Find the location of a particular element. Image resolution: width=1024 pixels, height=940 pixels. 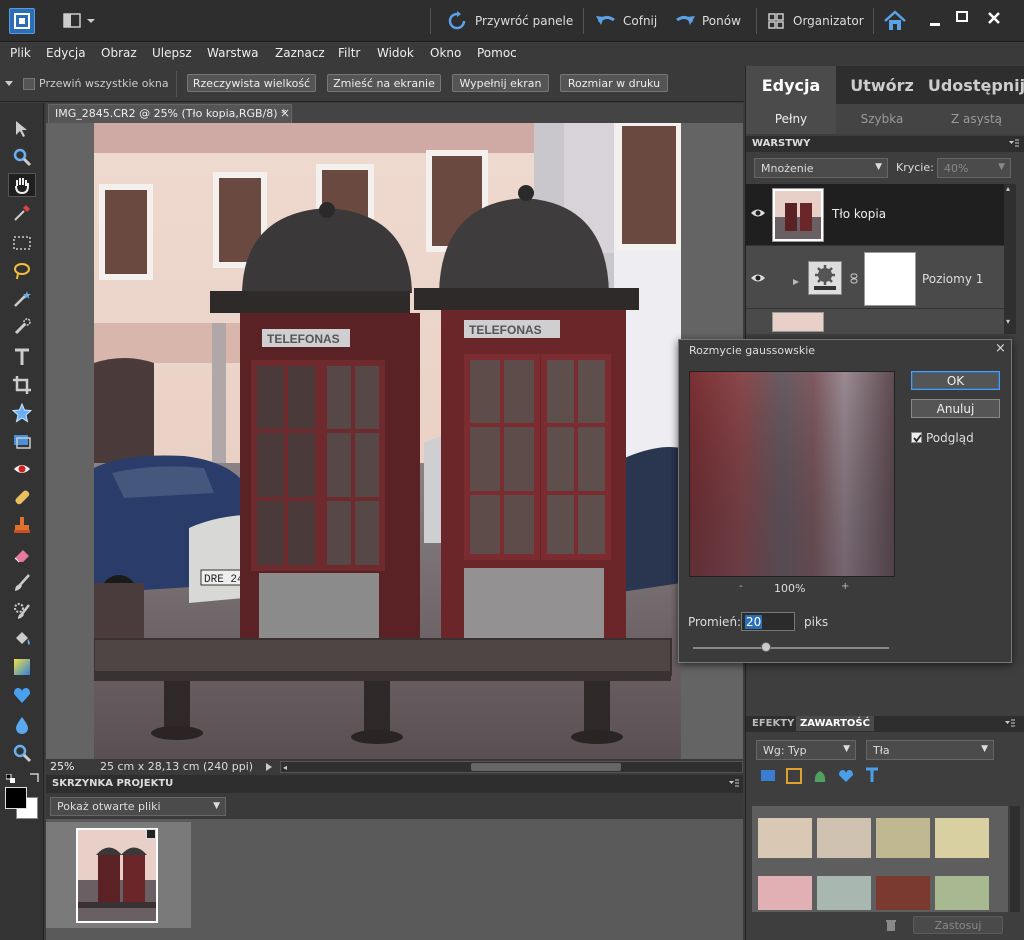

cookie-cutter-tool-icon is located at coordinates (22, 413).